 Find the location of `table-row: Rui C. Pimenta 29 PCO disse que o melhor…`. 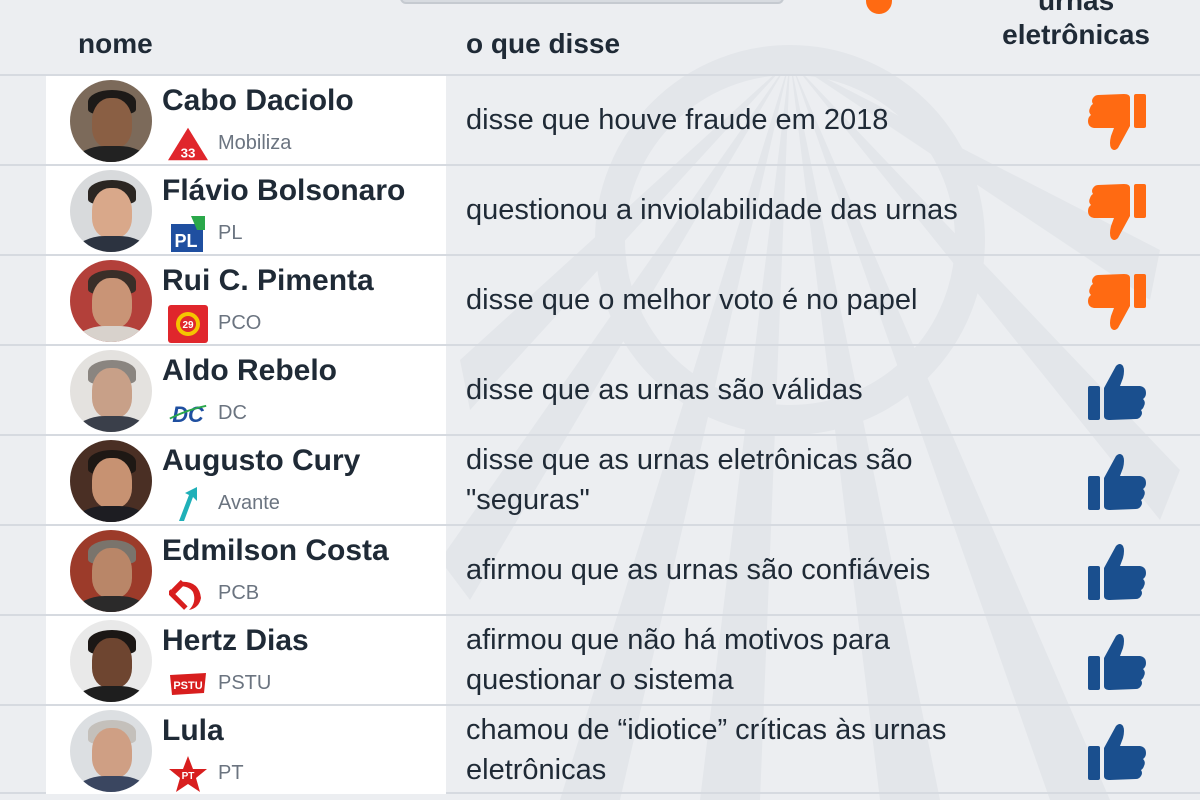

table-row: Rui C. Pimenta 29 PCO disse que o melhor… is located at coordinates (600, 299).